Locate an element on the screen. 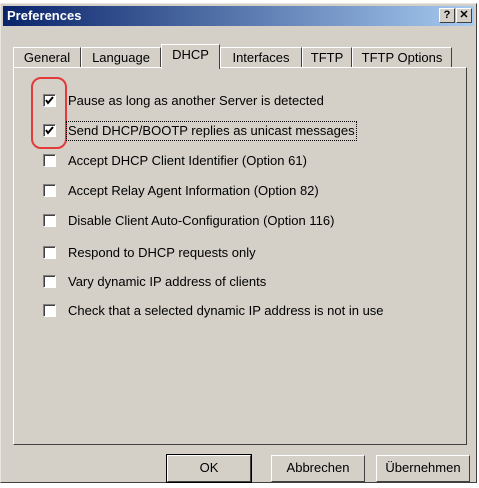 The height and width of the screenshot is (488, 479). title-bar: Preferences ? ✕ is located at coordinates (238, 16).